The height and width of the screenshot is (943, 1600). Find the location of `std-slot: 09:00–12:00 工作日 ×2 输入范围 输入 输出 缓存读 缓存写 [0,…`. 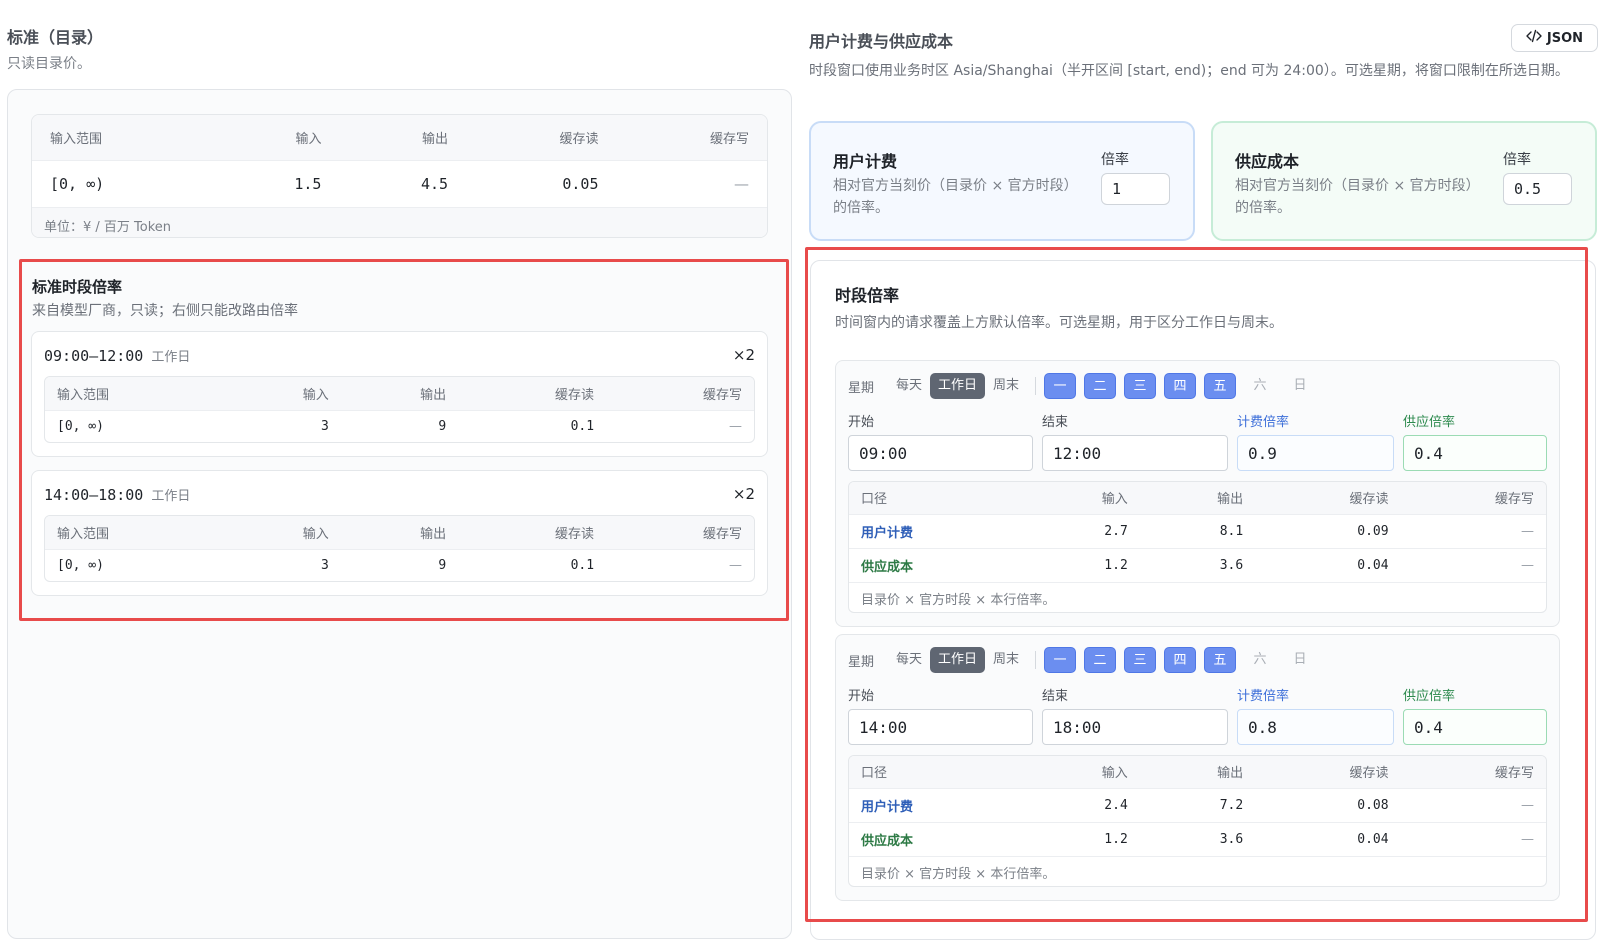

std-slot: 09:00–12:00 工作日 ×2 输入范围 输入 输出 缓存读 缓存写 [0,… is located at coordinates (399, 394).